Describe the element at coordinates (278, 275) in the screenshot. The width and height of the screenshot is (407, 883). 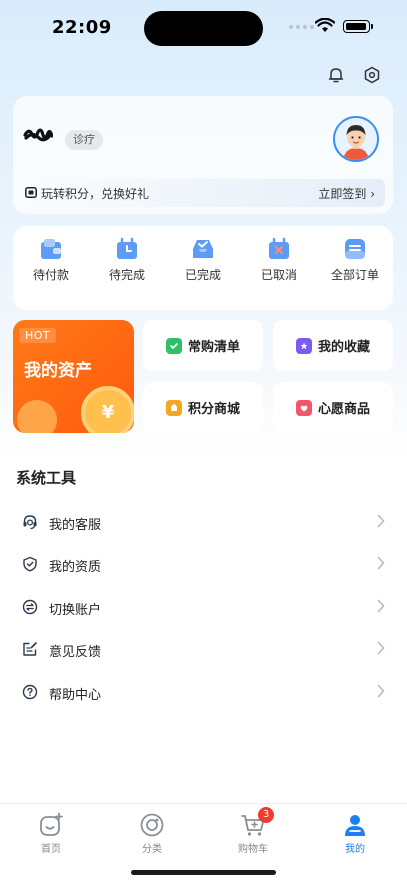
I see `order-label: 已取消` at that location.